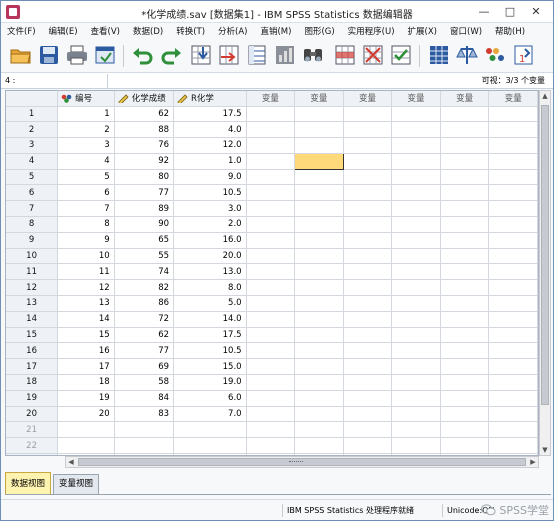 This screenshot has height=521, width=554. Describe the element at coordinates (210, 303) in the screenshot. I see `data-cell: 5.0` at that location.